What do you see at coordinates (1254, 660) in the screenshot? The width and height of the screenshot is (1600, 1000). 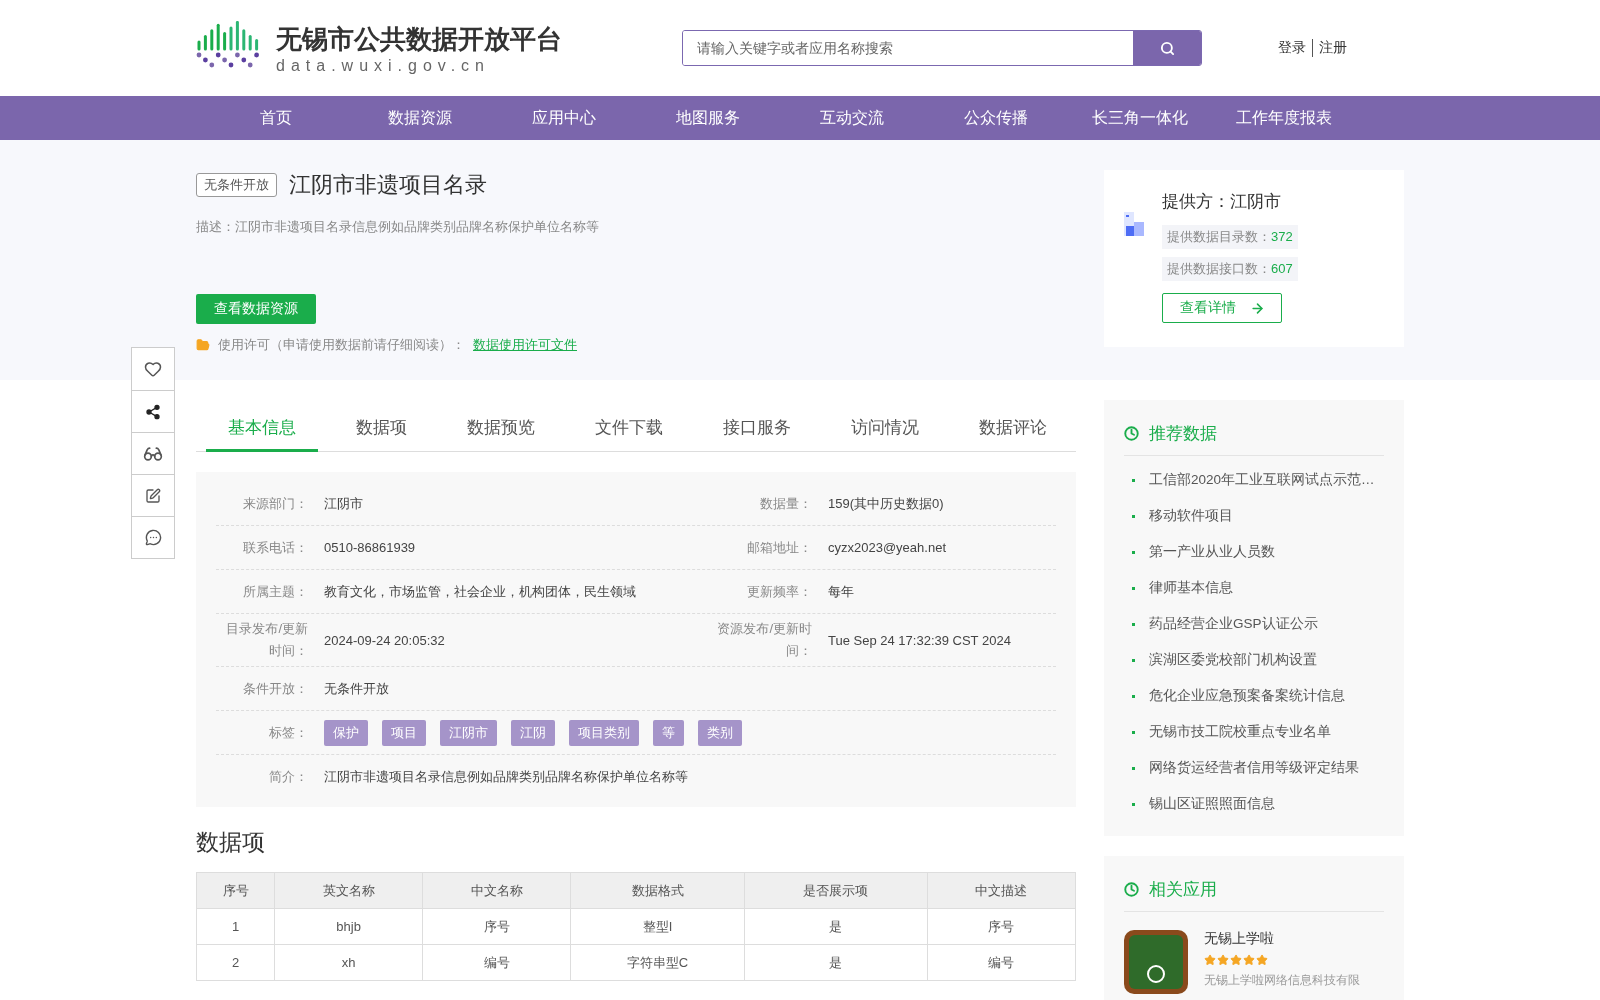 I see `recommended-item: 滨湖区委党校部门机构设置` at bounding box center [1254, 660].